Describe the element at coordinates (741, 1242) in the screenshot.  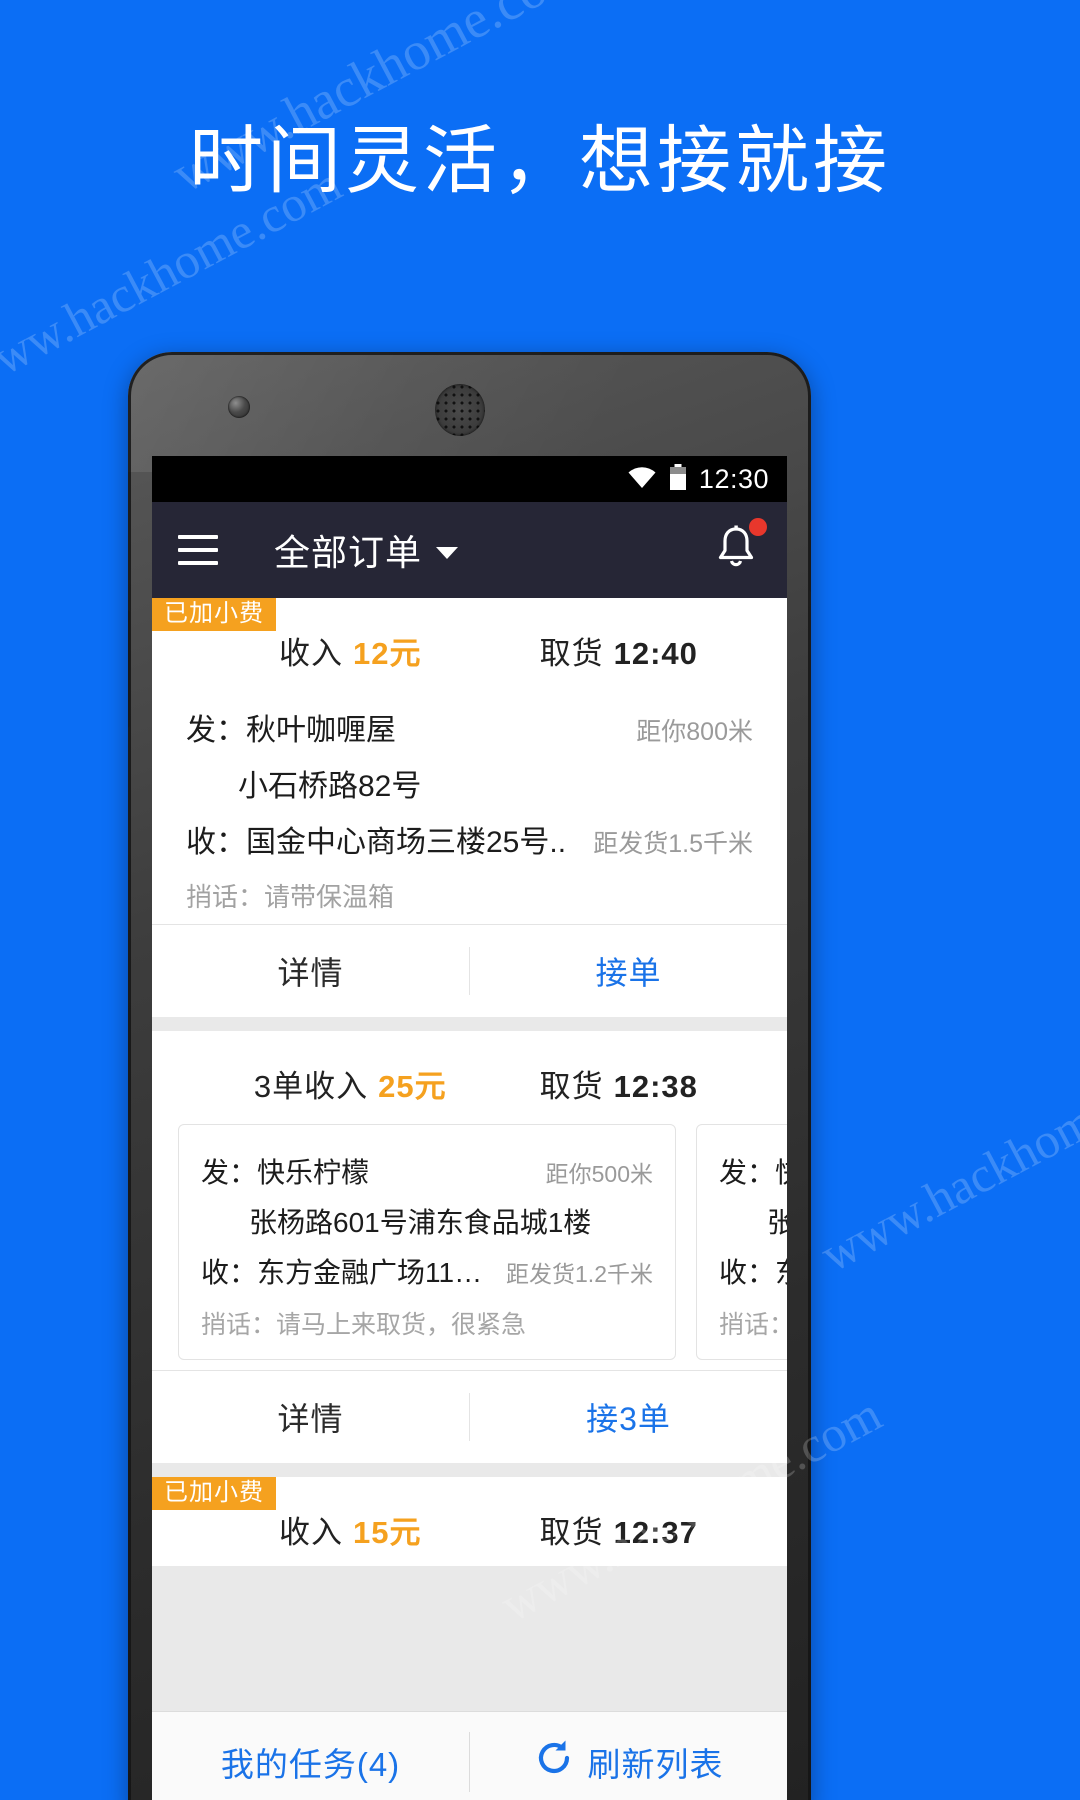
I see `sub-order-card: 发： 快 张 收： 东 捎话：` at that location.